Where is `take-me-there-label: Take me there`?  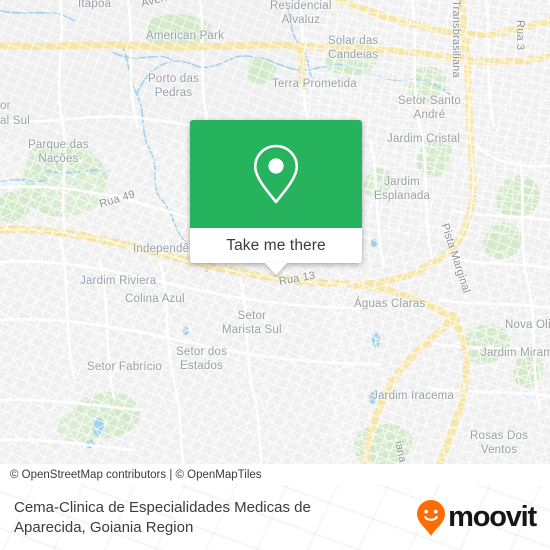
take-me-there-label: Take me there is located at coordinates (276, 245).